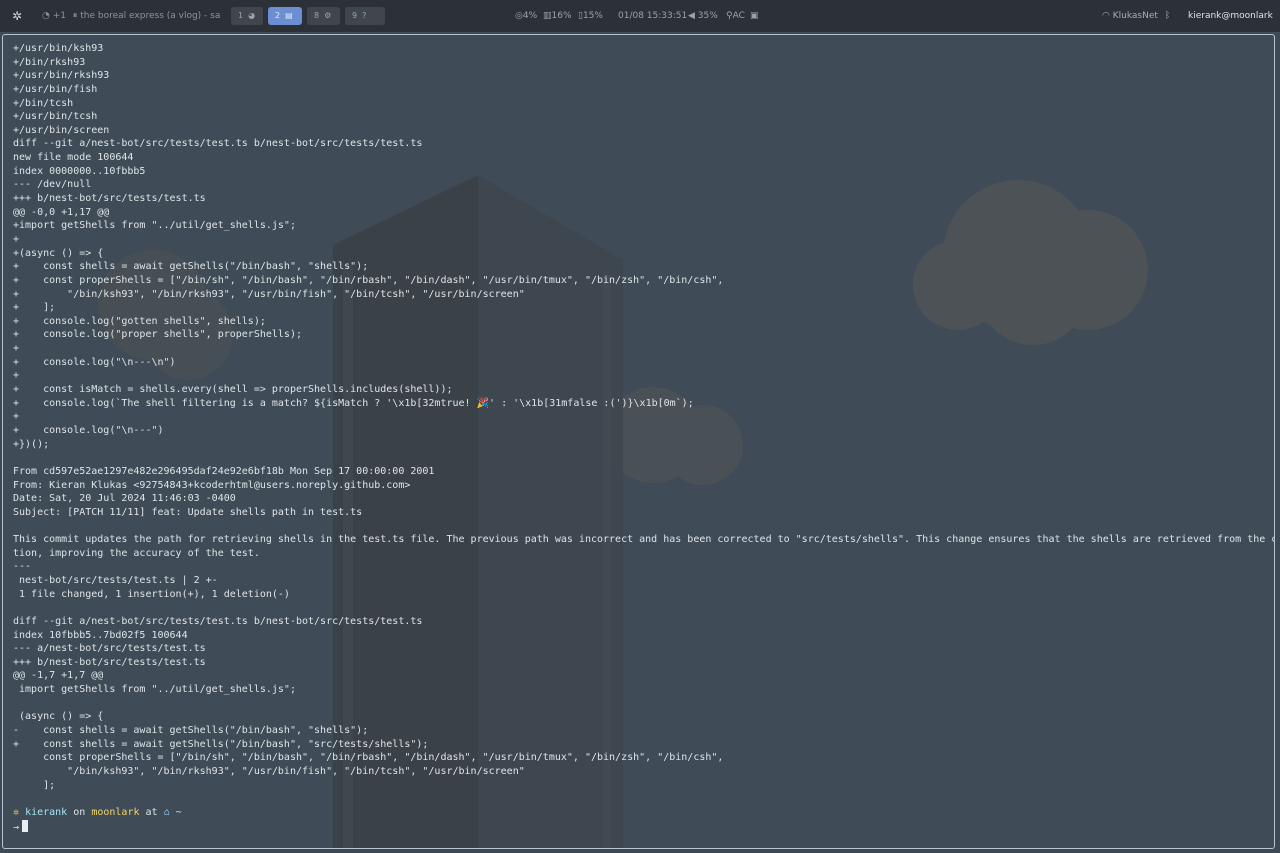 The height and width of the screenshot is (853, 1280). What do you see at coordinates (652, 16) in the screenshot?
I see `clock: 01/08 15:33:51` at bounding box center [652, 16].